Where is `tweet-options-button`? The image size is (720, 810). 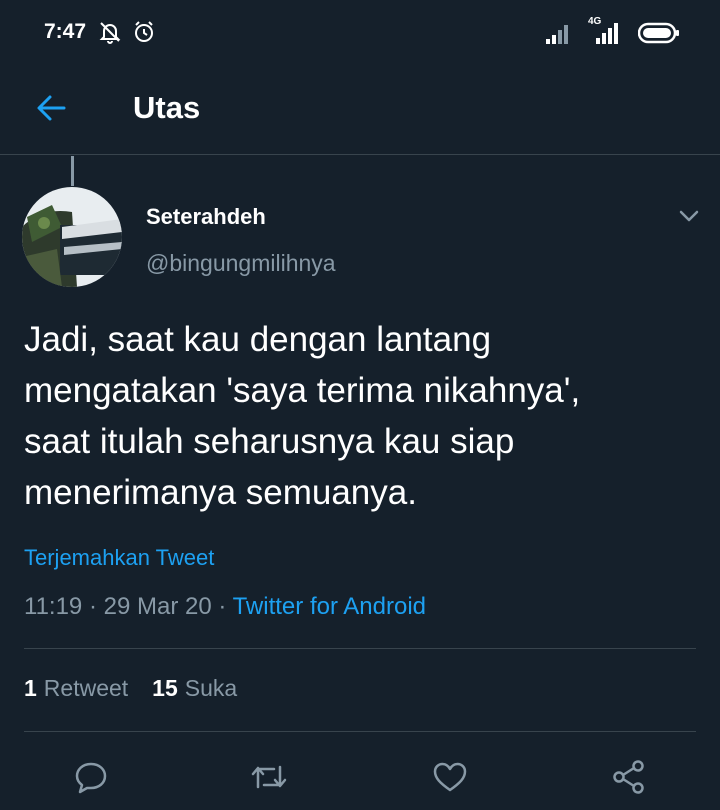
tweet-options-button is located at coordinates (689, 216).